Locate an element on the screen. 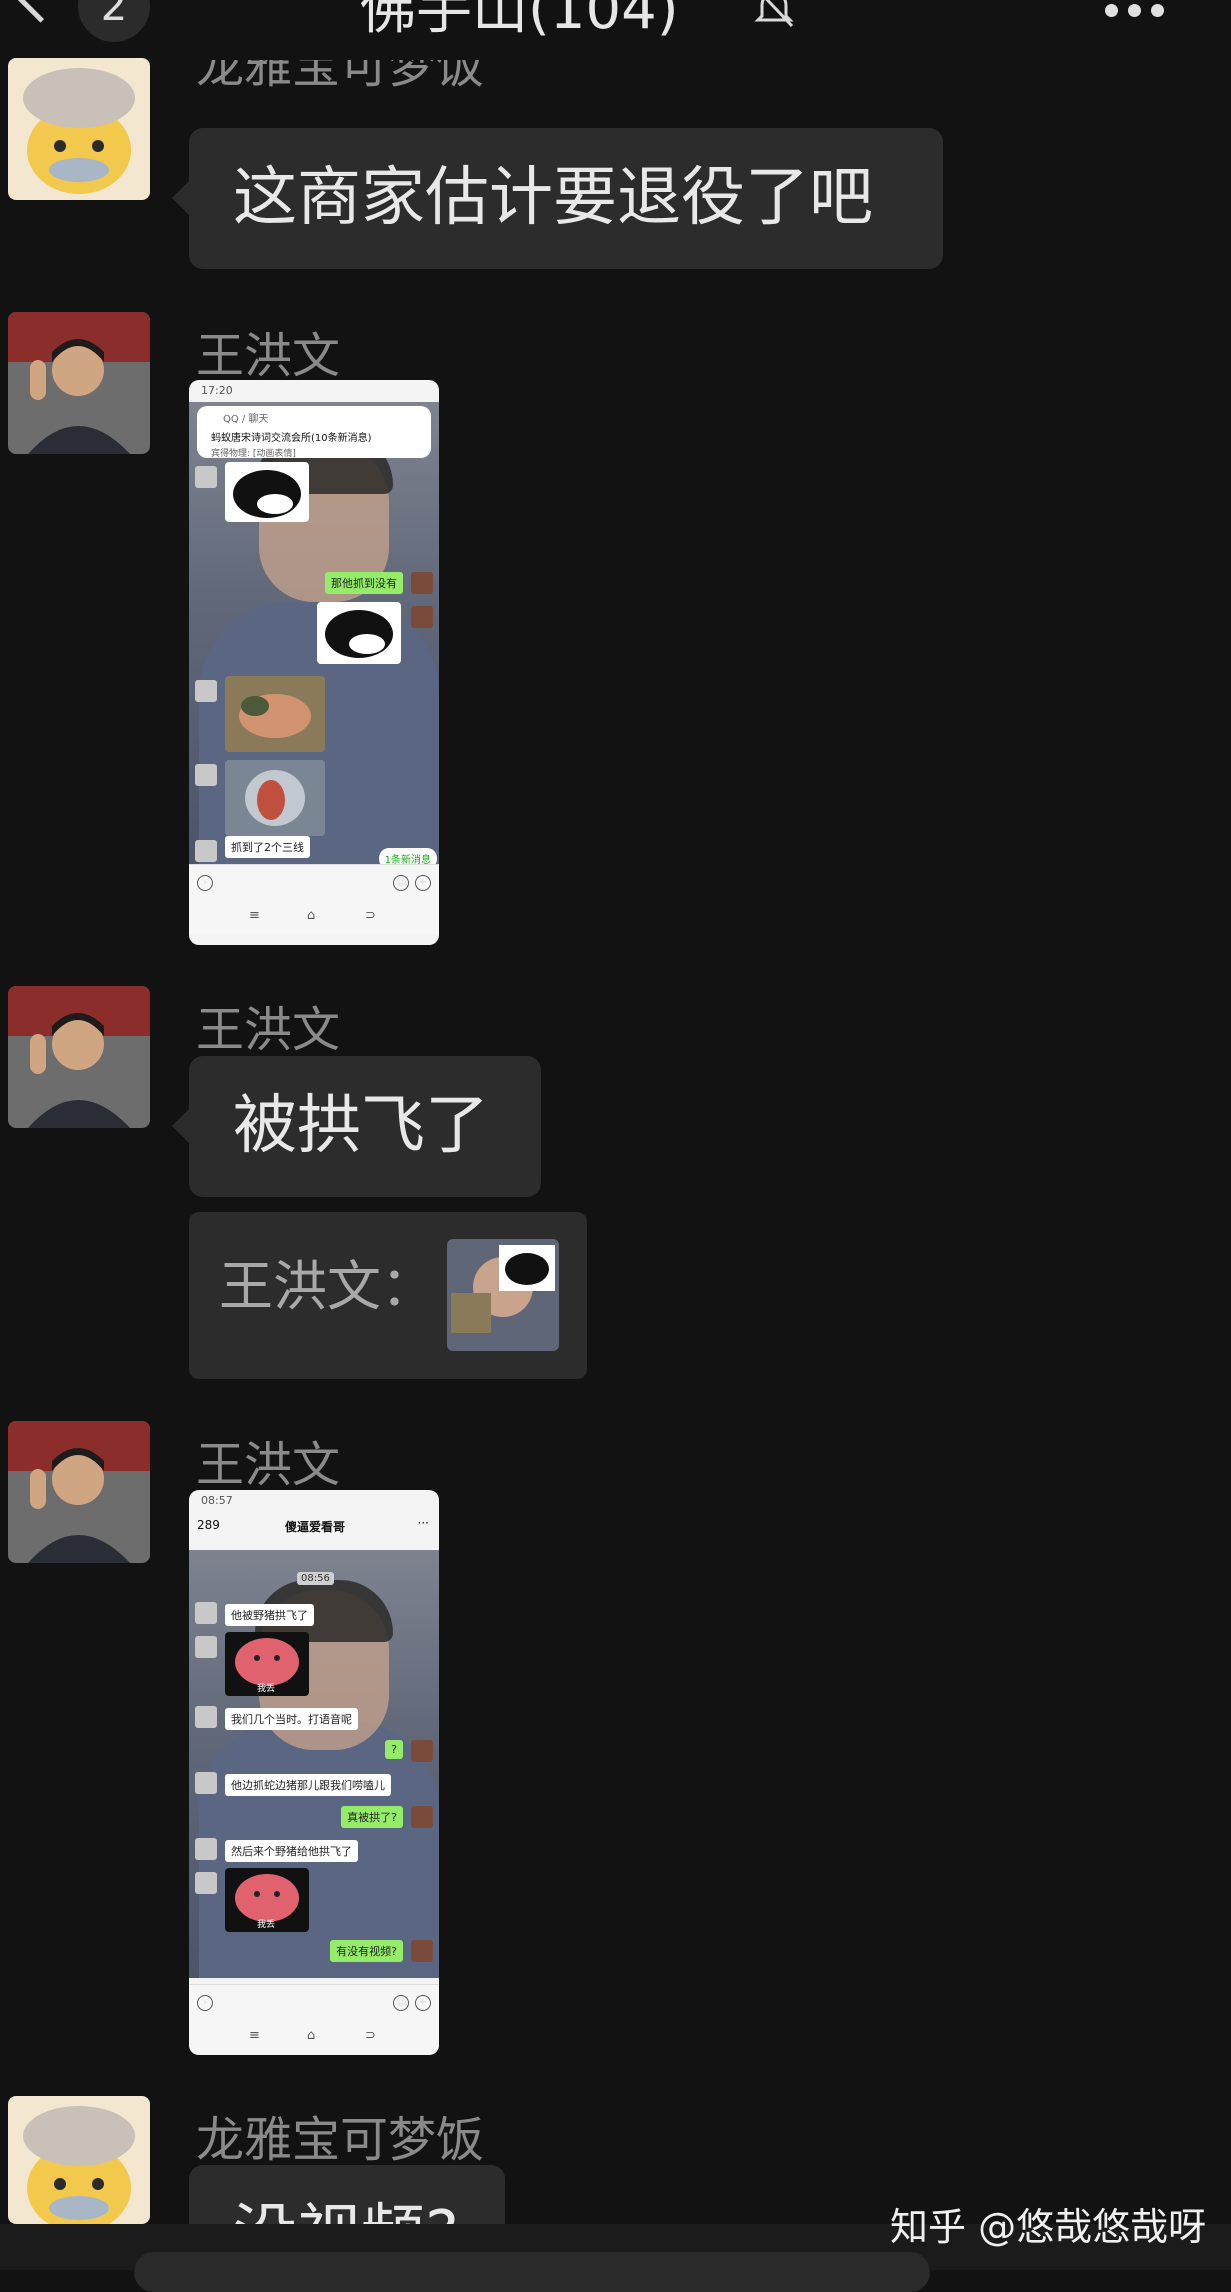 This screenshot has height=2292, width=1231. sent-message: ? is located at coordinates (394, 1749).